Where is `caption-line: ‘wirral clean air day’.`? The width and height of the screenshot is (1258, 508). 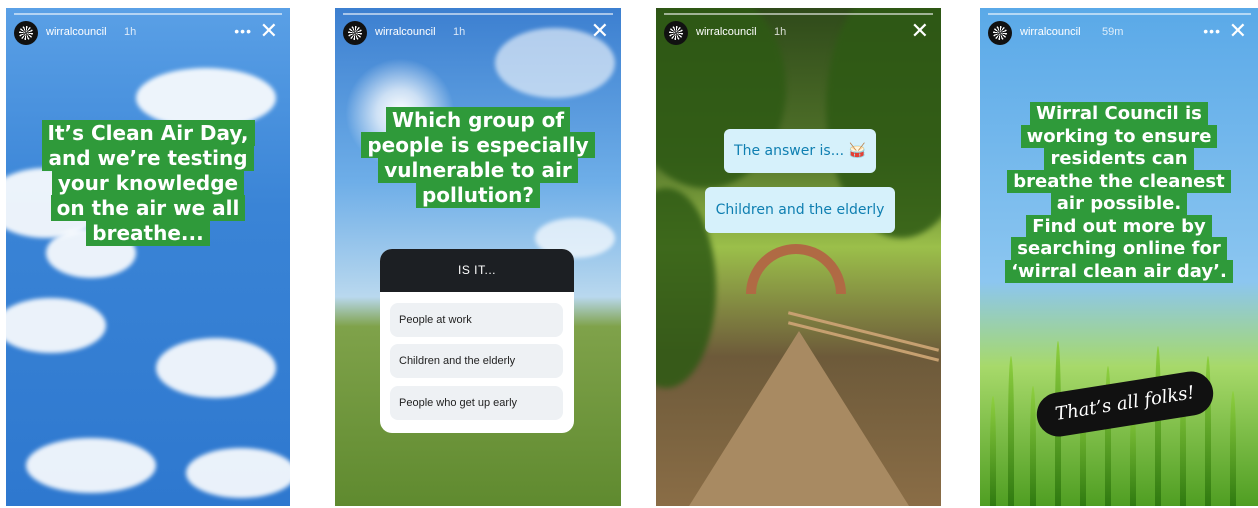
caption-line: ‘wirral clean air day’. is located at coordinates (1119, 271).